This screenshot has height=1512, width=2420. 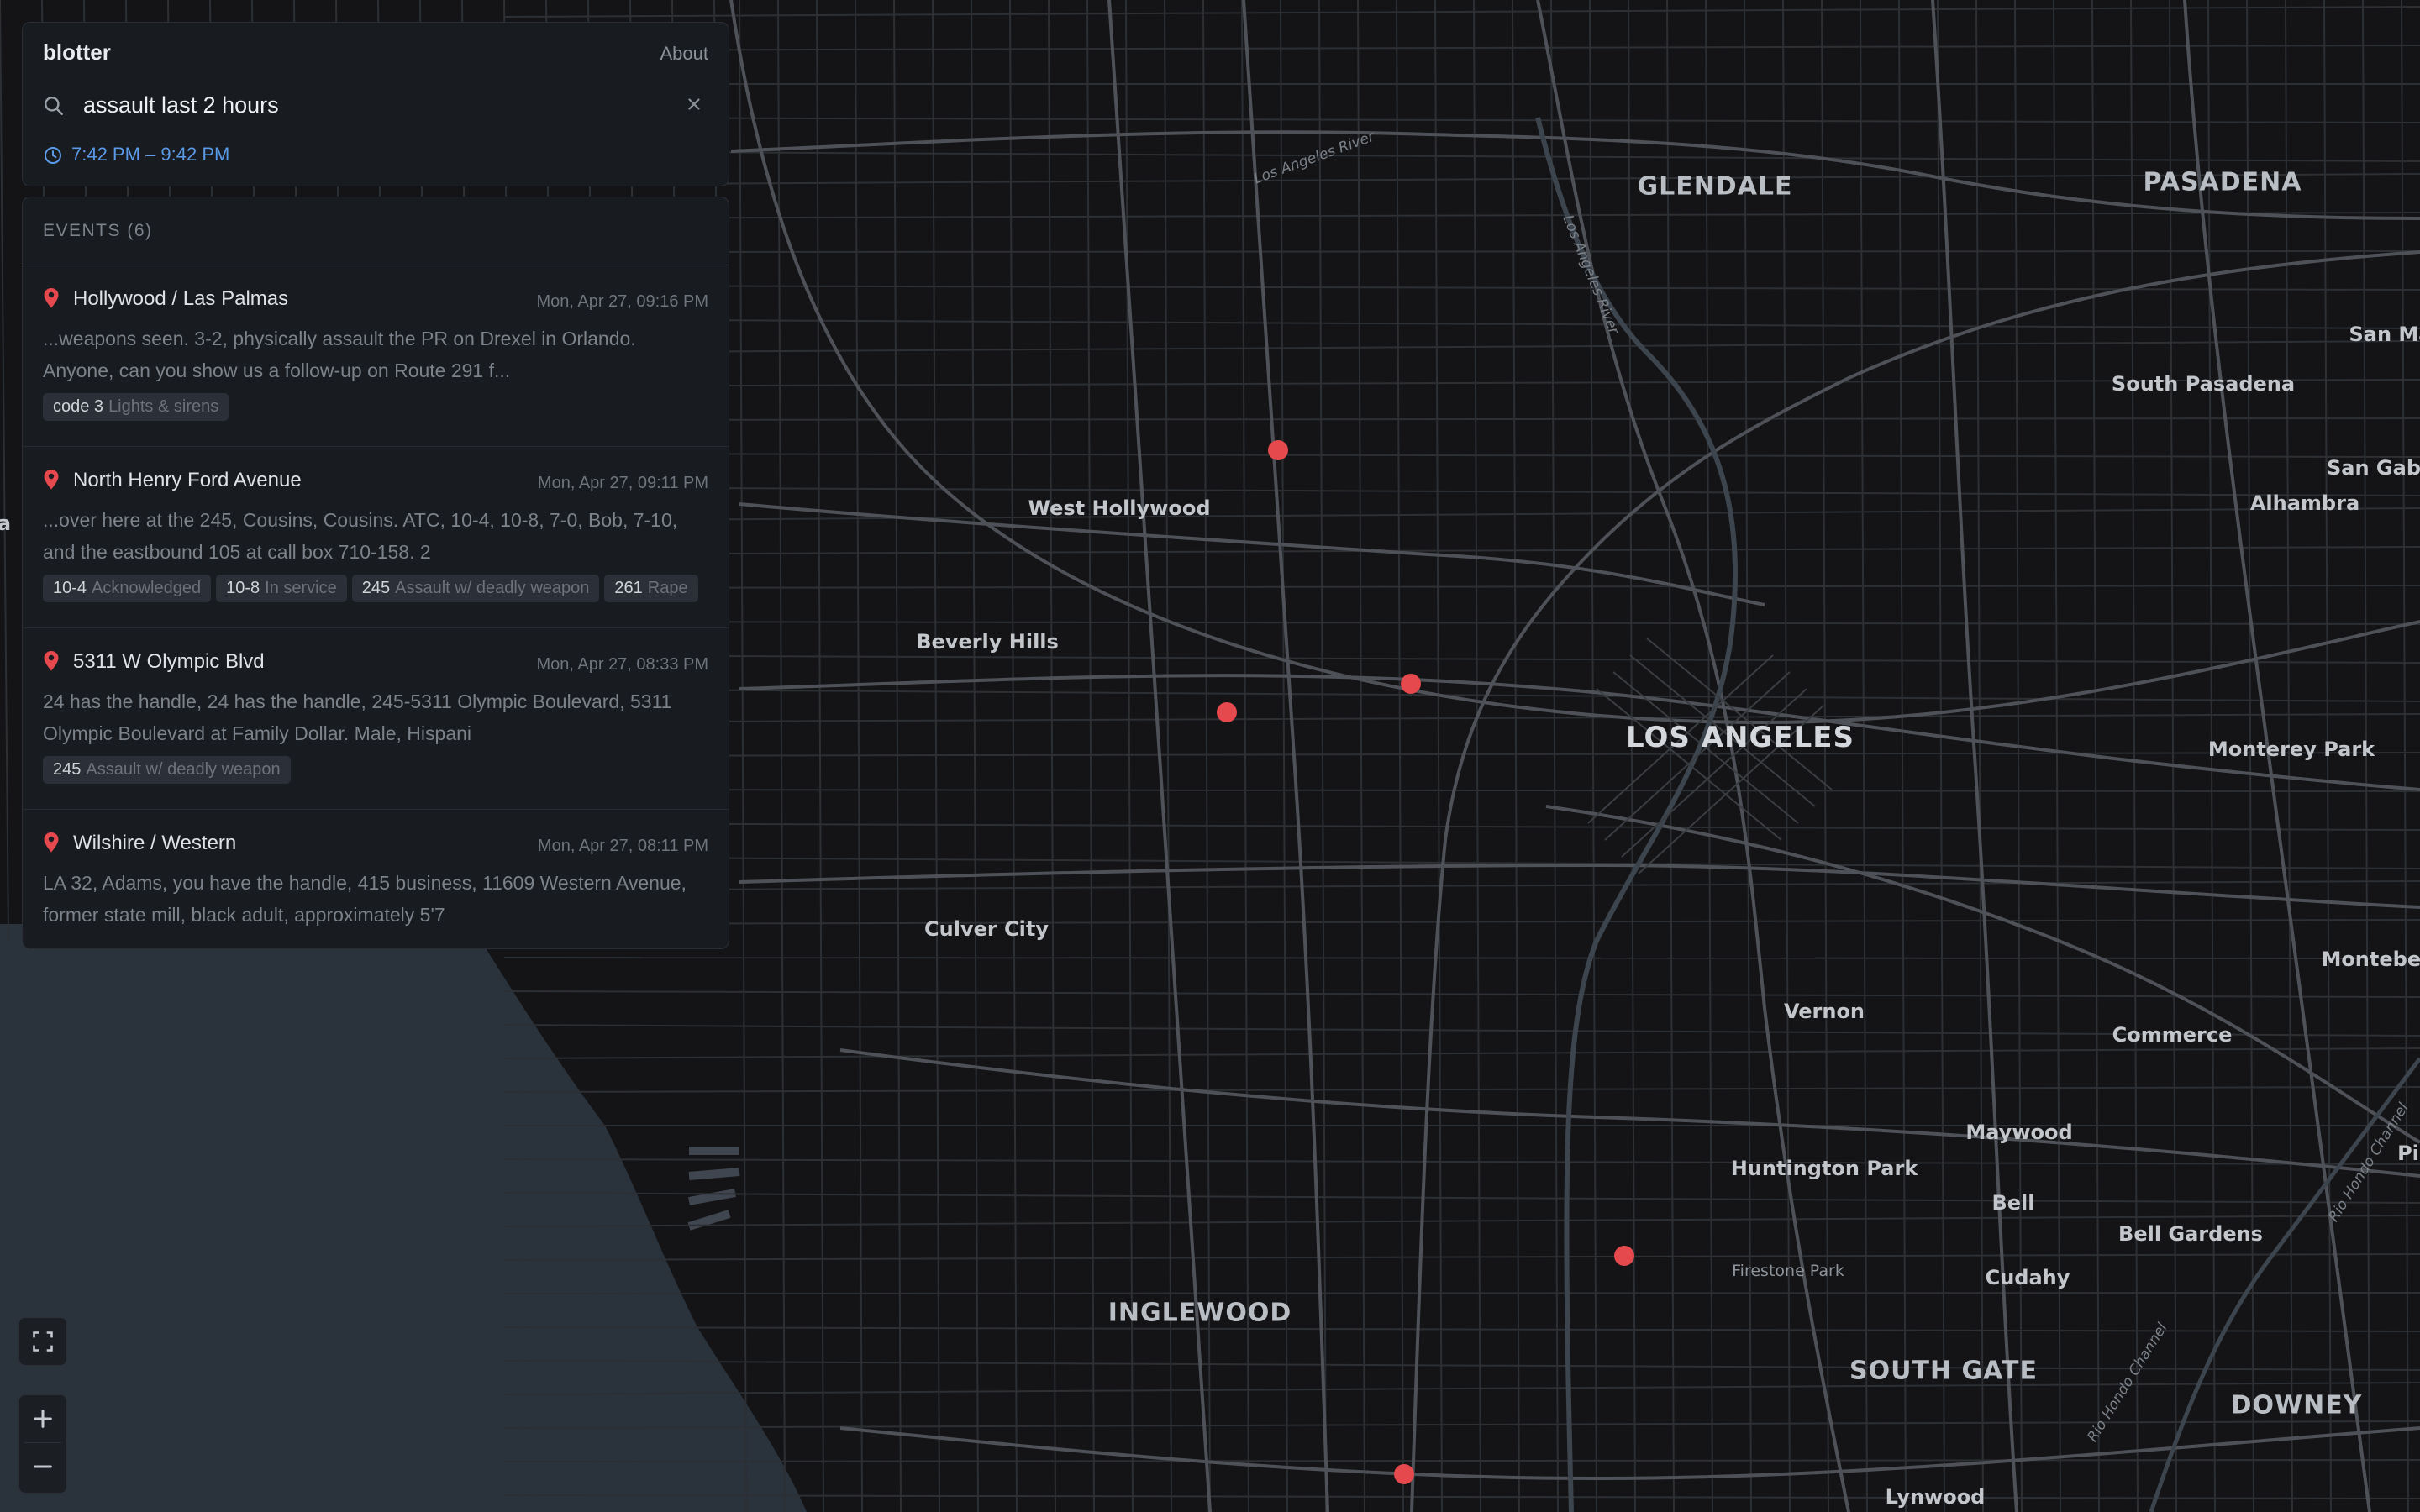 I want to click on event-location: North Henry Ford Avenue, so click(x=187, y=480).